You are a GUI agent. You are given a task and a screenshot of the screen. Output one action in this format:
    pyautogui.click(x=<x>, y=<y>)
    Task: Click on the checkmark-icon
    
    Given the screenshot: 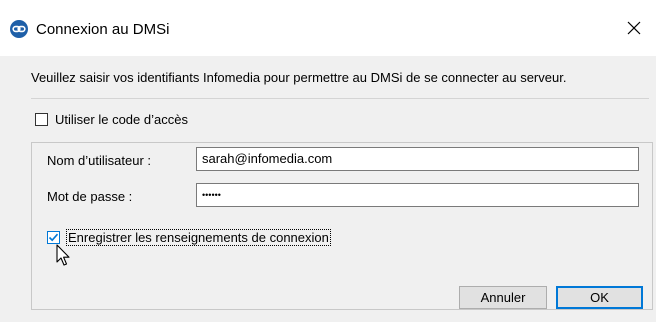 What is the action you would take?
    pyautogui.click(x=53, y=237)
    